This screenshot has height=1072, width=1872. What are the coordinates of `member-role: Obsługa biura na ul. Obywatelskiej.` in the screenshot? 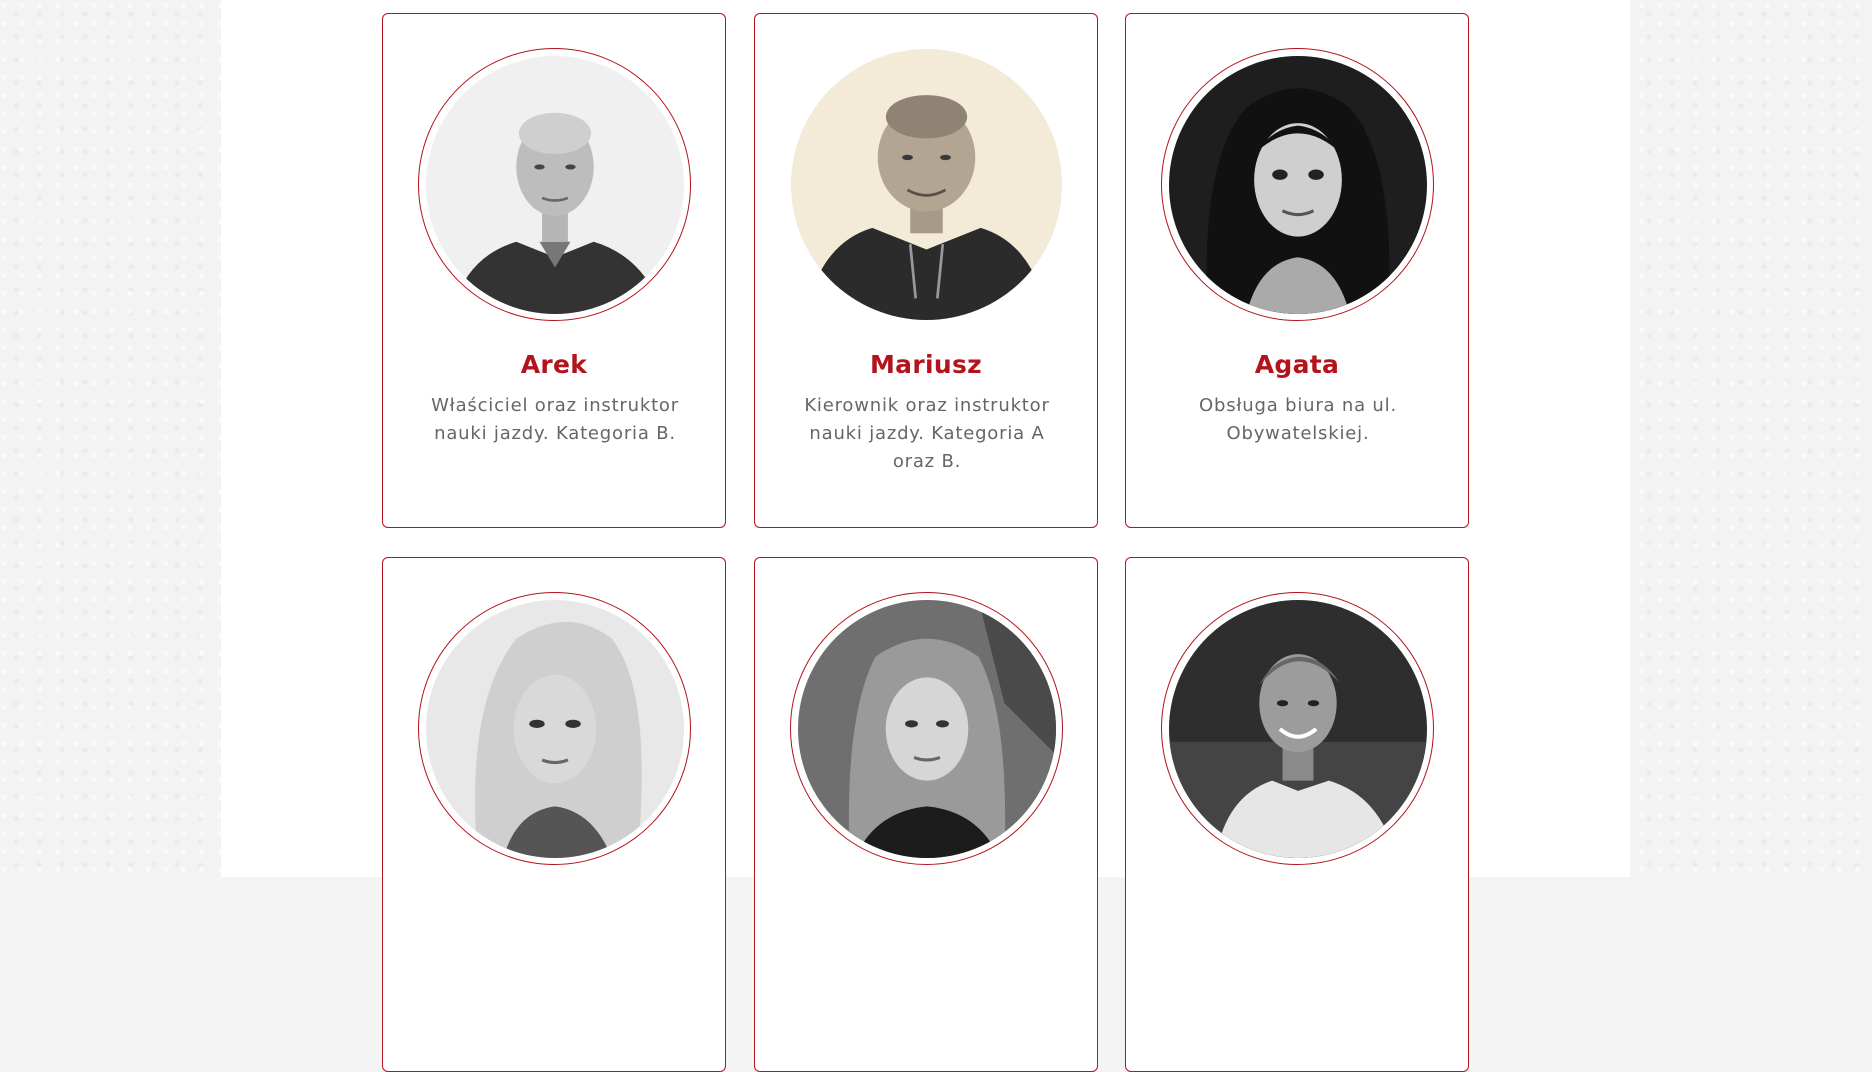 It's located at (1298, 419).